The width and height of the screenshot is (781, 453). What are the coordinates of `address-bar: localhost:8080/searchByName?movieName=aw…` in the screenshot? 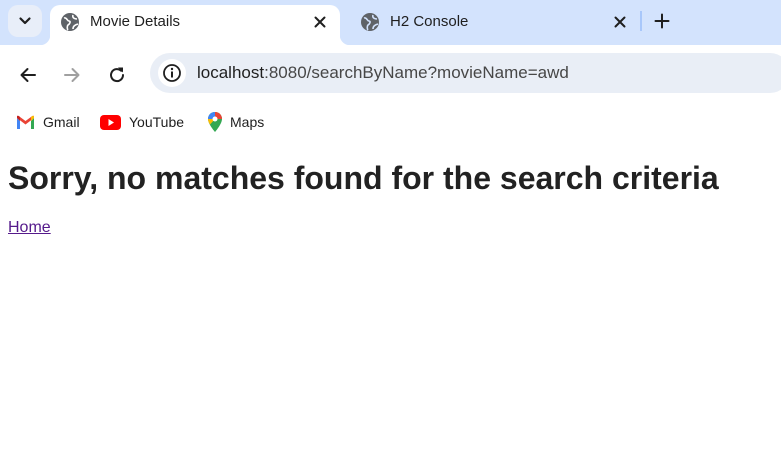 It's located at (465, 73).